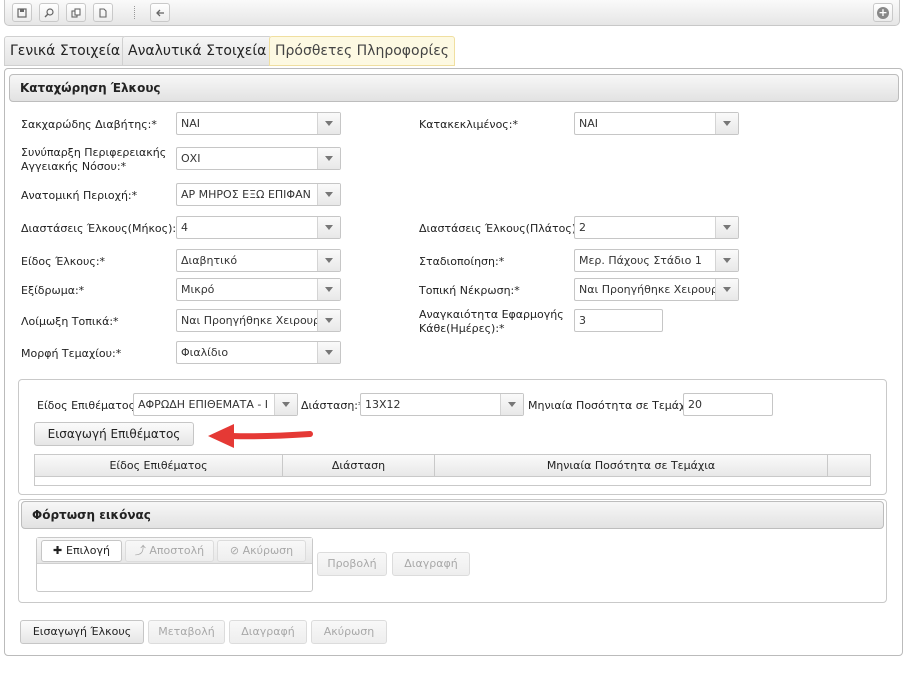 The width and height of the screenshot is (907, 693). I want to click on insert-ulcer-button: Εισαγωγή Έλκους, so click(82, 632).